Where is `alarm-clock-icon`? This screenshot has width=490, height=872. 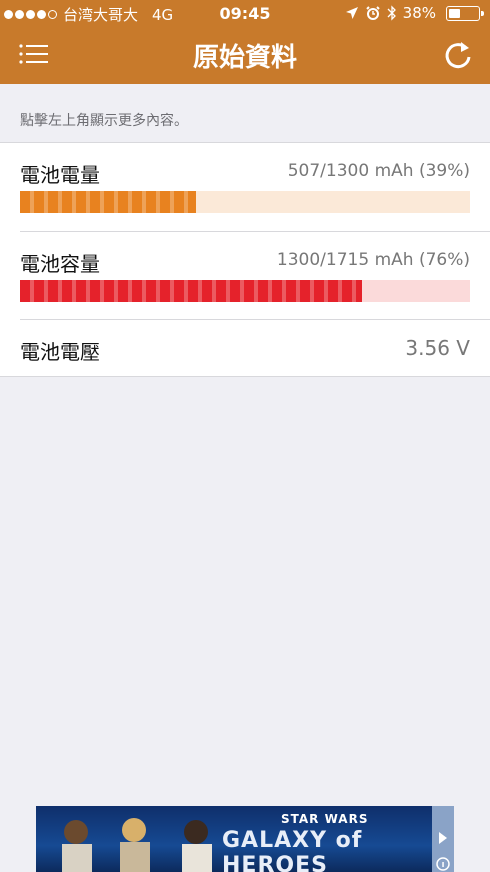
alarm-clock-icon is located at coordinates (372, 13).